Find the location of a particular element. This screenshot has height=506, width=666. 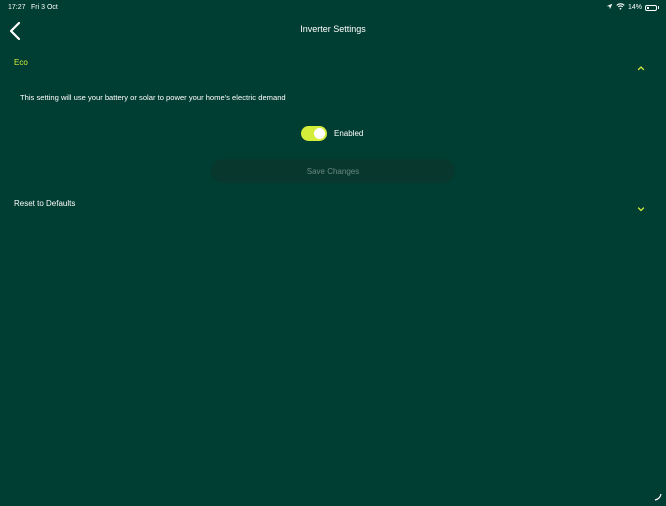

chevron-down-icon is located at coordinates (641, 206).